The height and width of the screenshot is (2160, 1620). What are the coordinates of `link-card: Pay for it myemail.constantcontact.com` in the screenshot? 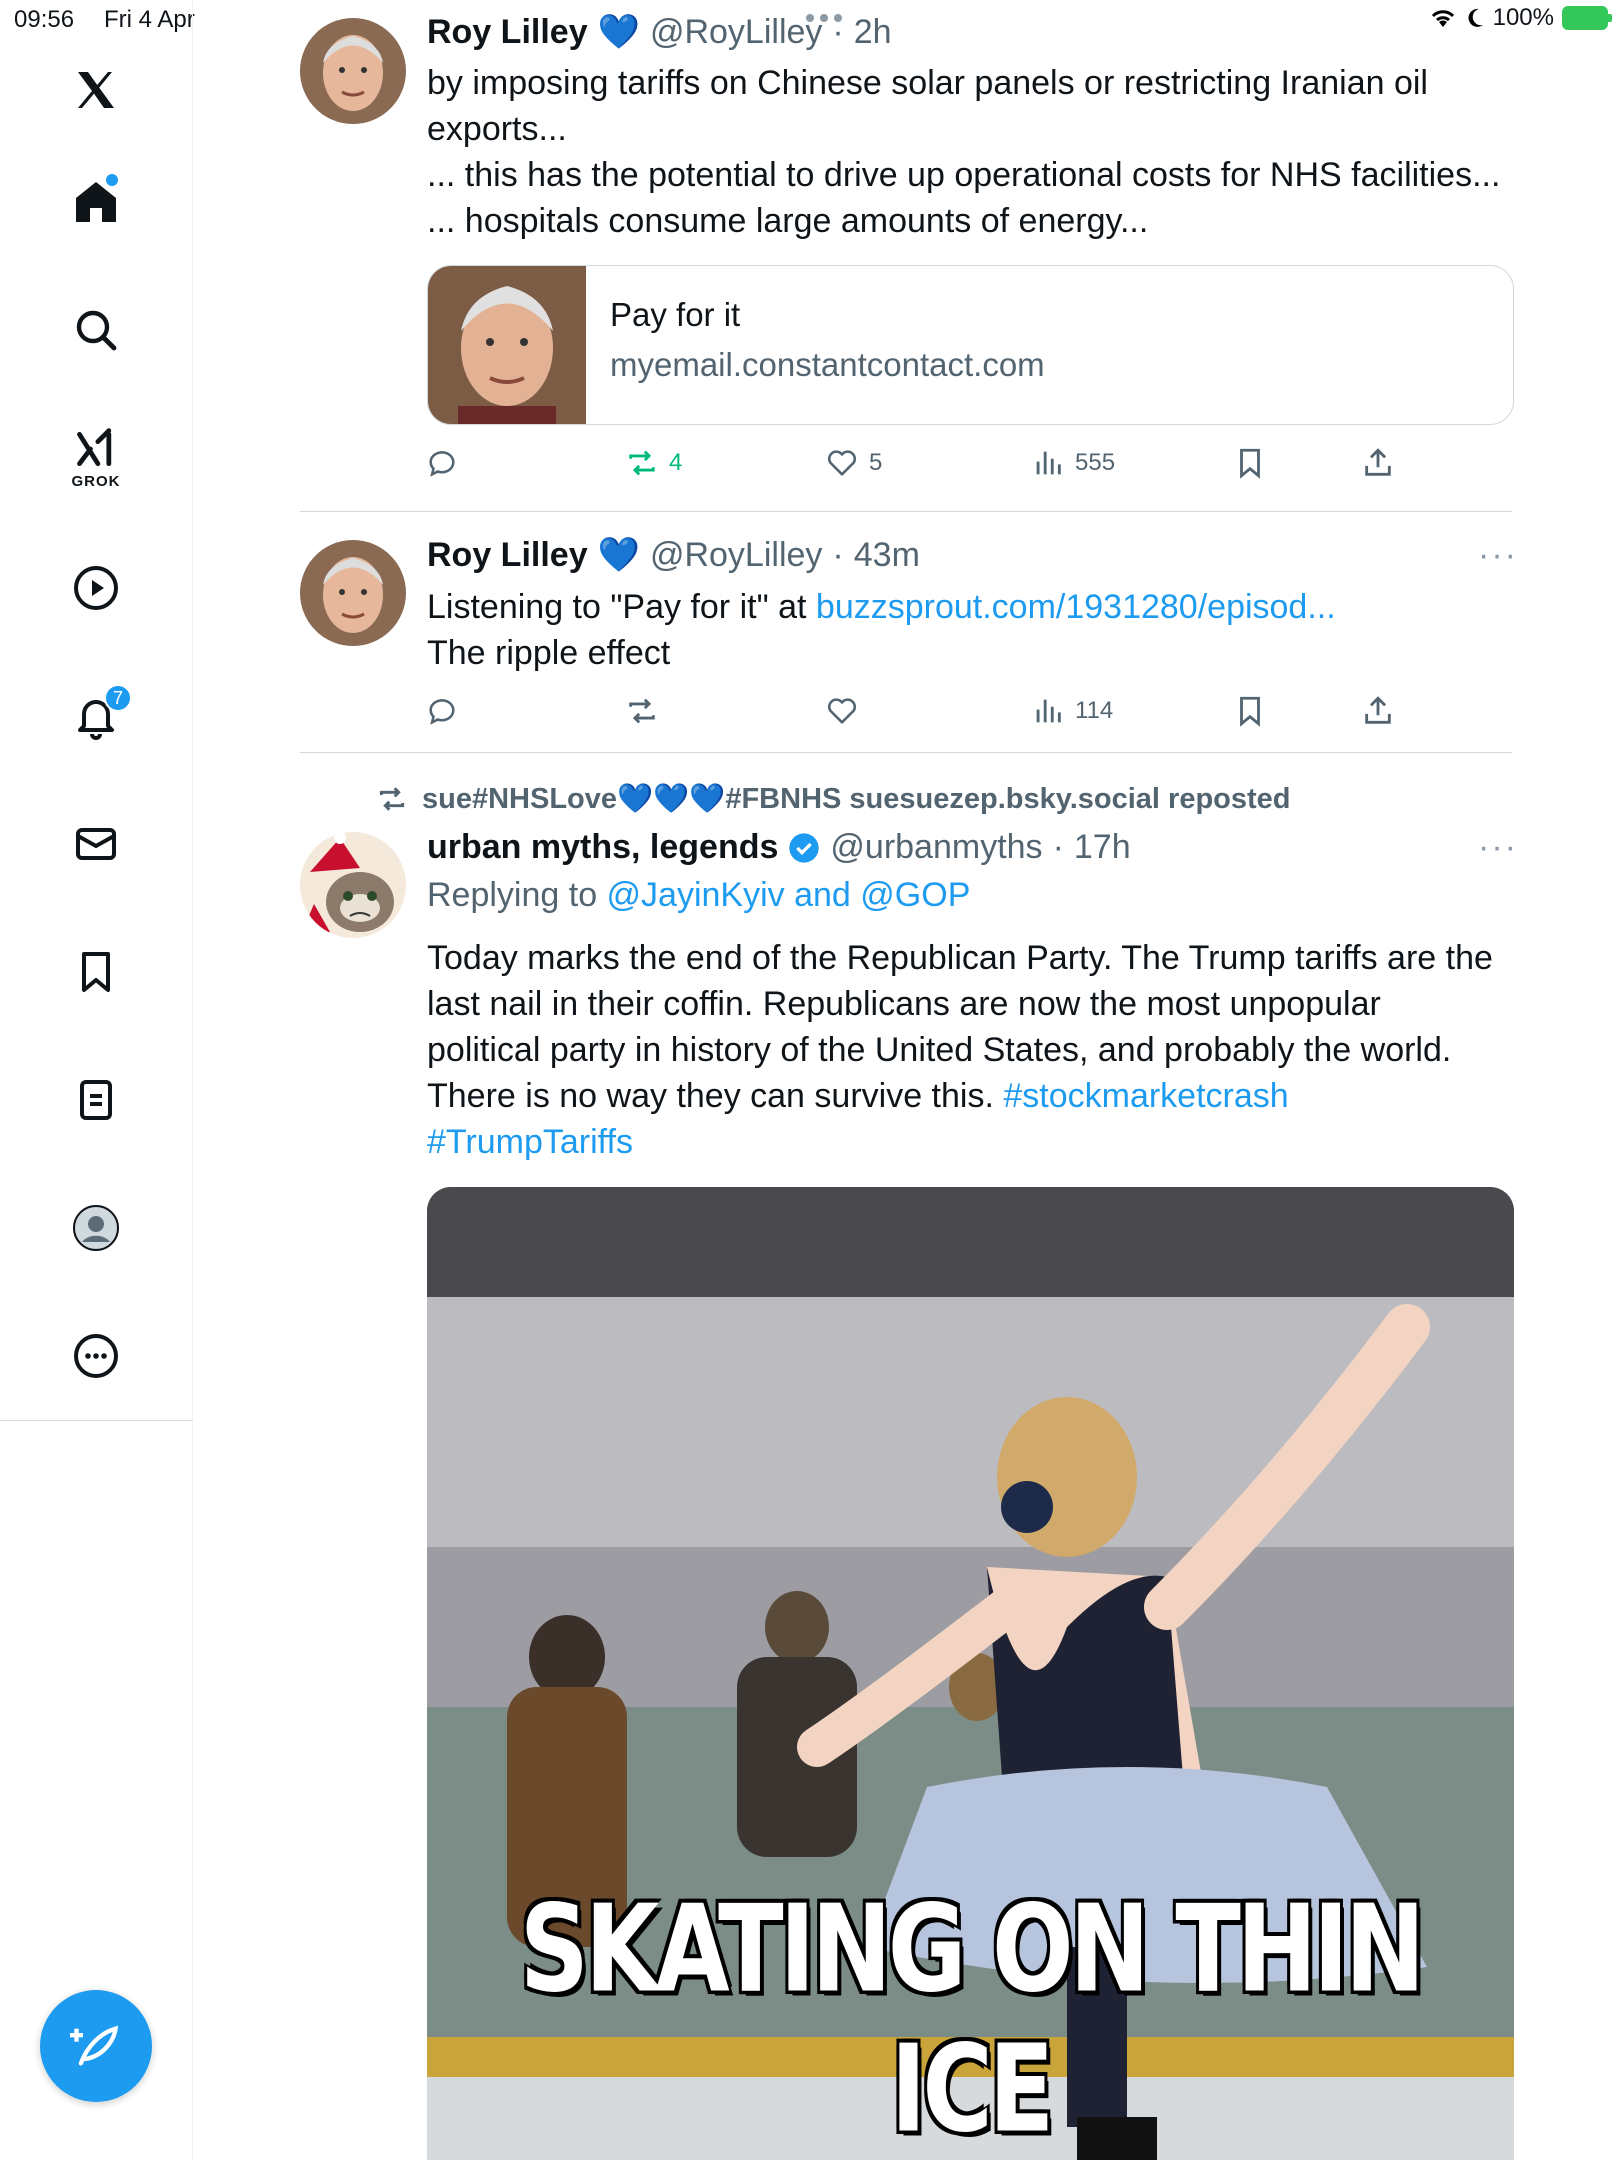 It's located at (970, 345).